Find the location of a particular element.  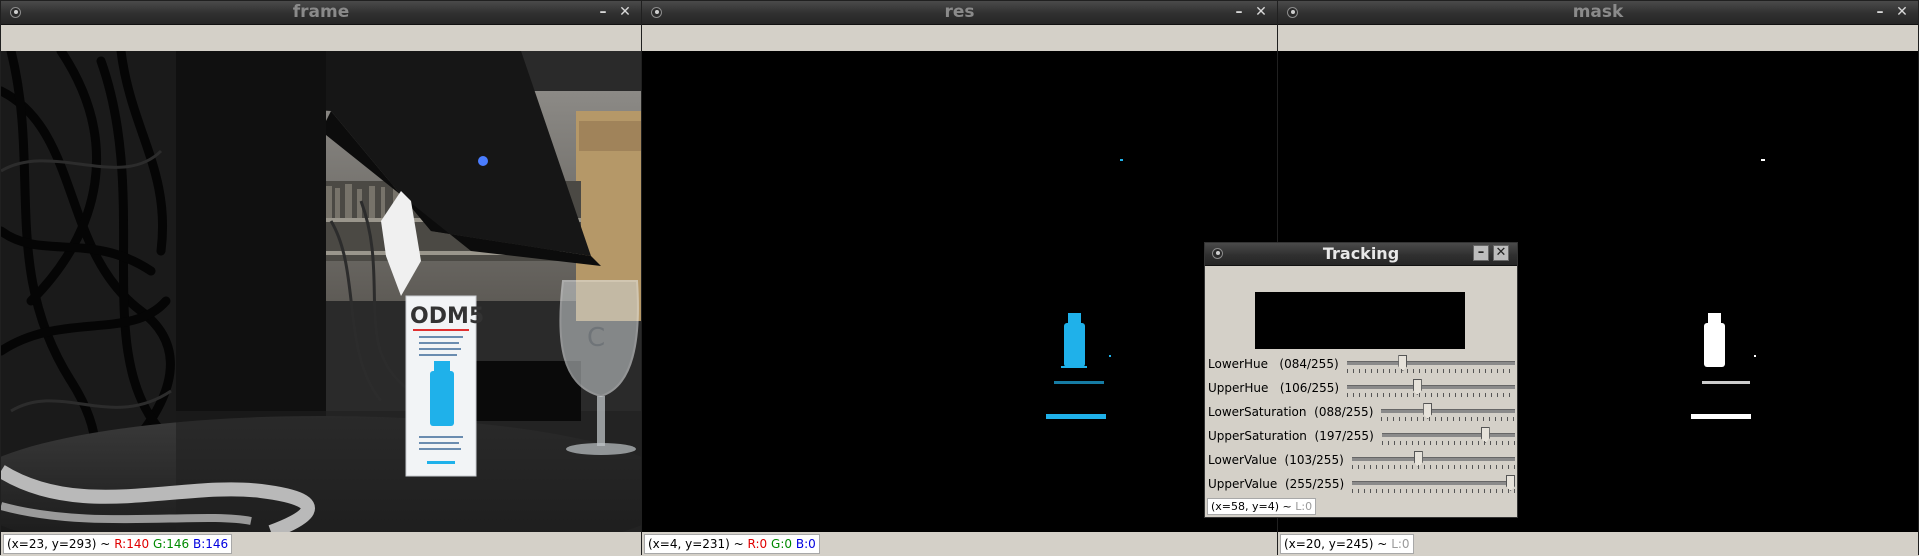

trackbar-lower-value: LowerValue (103/255) is located at coordinates (1361, 463).